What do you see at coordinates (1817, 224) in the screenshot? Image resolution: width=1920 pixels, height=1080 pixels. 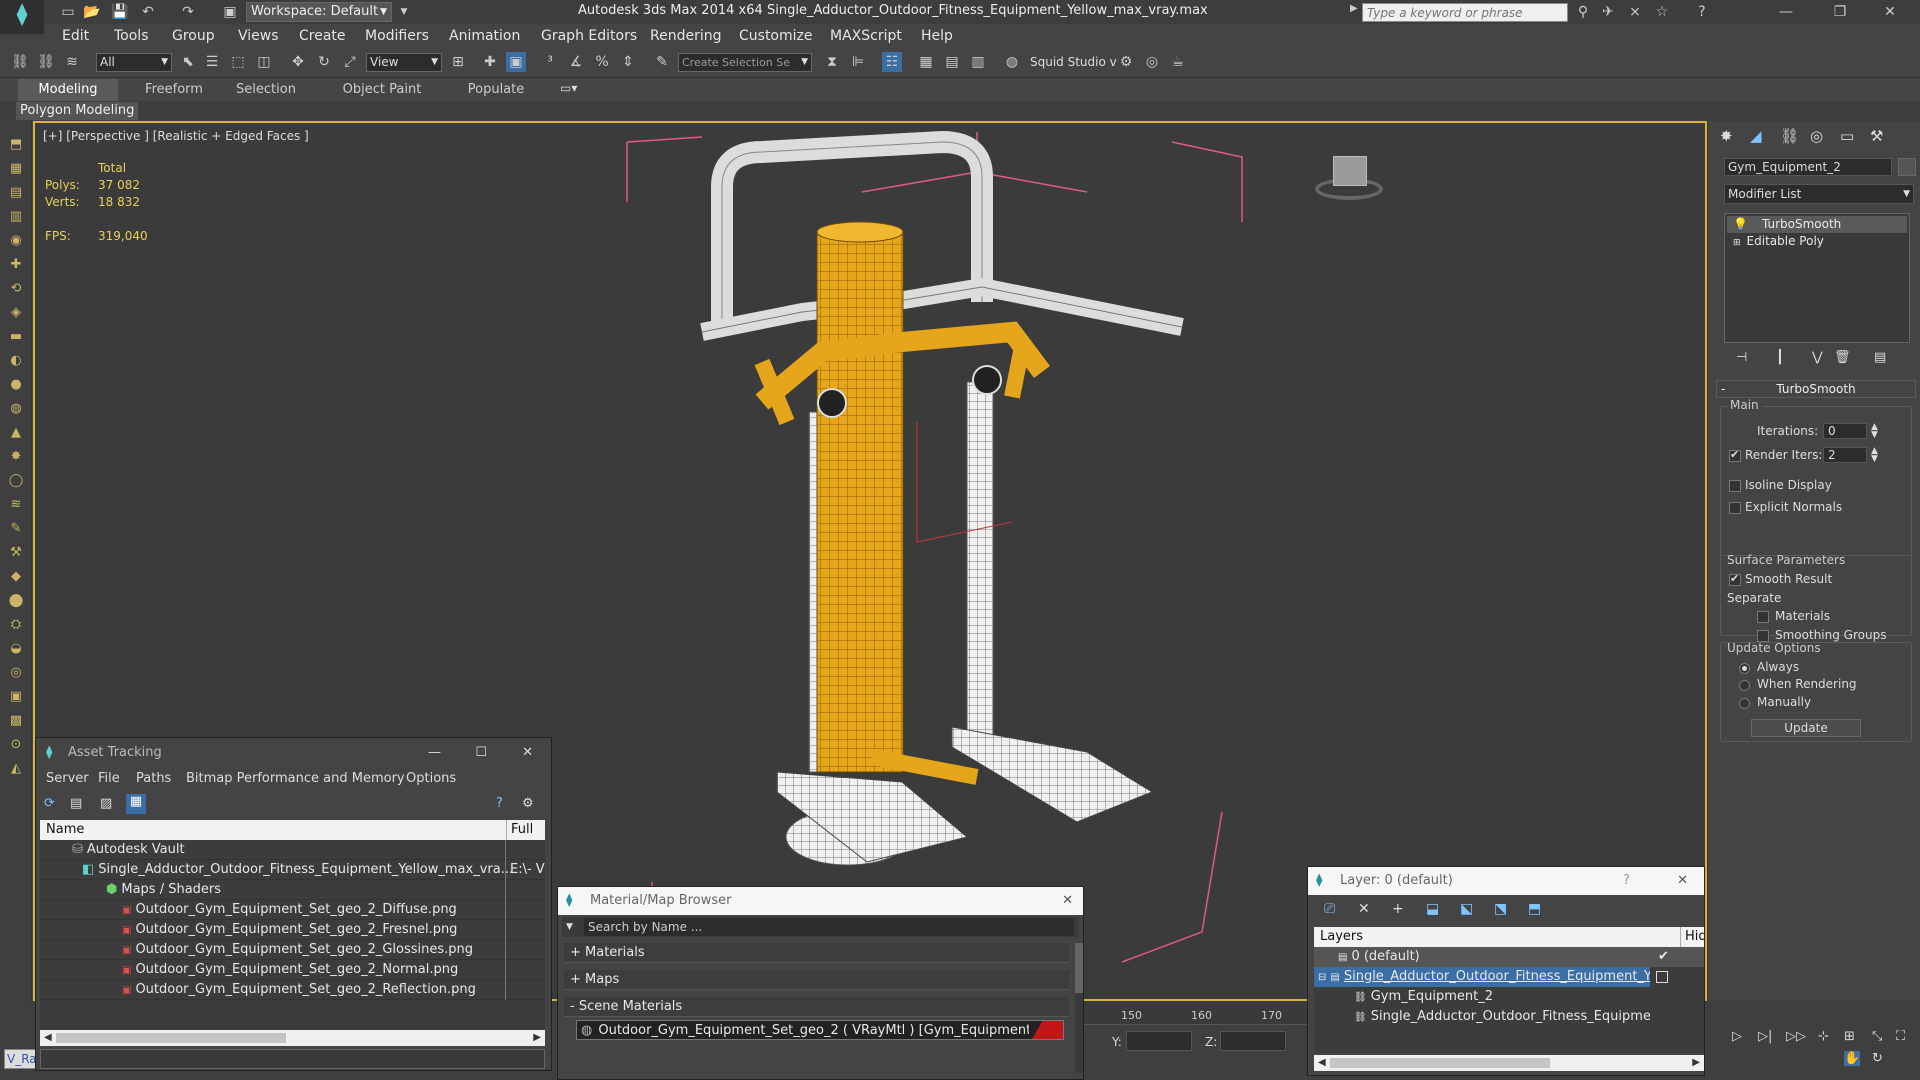 I see `stack-item-turbosmooth: 💡 TurboSmooth` at bounding box center [1817, 224].